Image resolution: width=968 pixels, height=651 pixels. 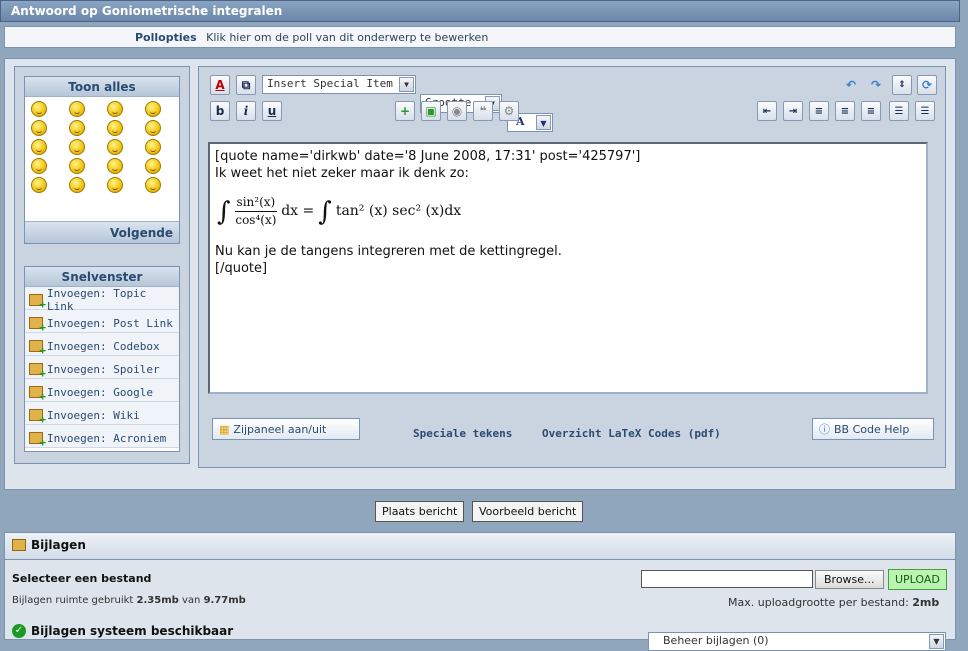 I want to click on insert-code-icon: ⚙, so click(x=509, y=111).